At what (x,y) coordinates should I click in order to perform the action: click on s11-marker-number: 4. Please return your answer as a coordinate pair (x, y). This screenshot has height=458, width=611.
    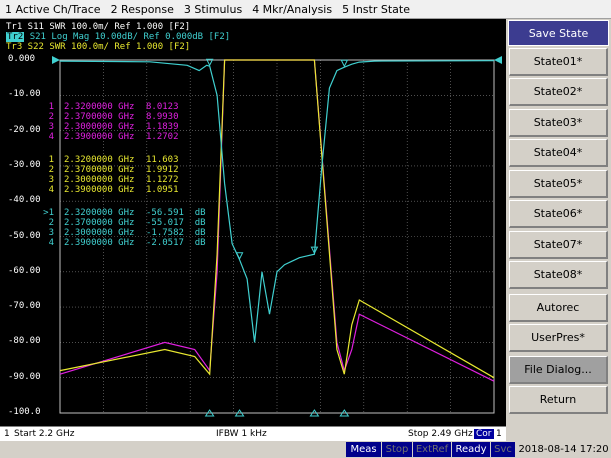
    Looking at the image, I should click on (51, 137).